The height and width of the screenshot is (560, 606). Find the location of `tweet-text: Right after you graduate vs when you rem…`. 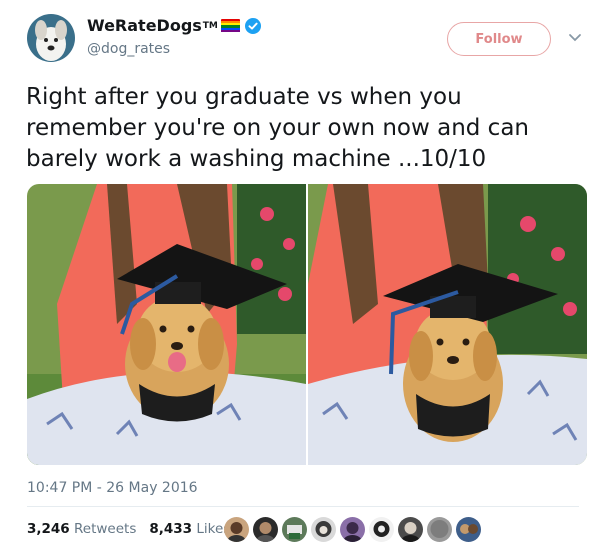

tweet-text: Right after you graduate vs when you rem… is located at coordinates (278, 128).